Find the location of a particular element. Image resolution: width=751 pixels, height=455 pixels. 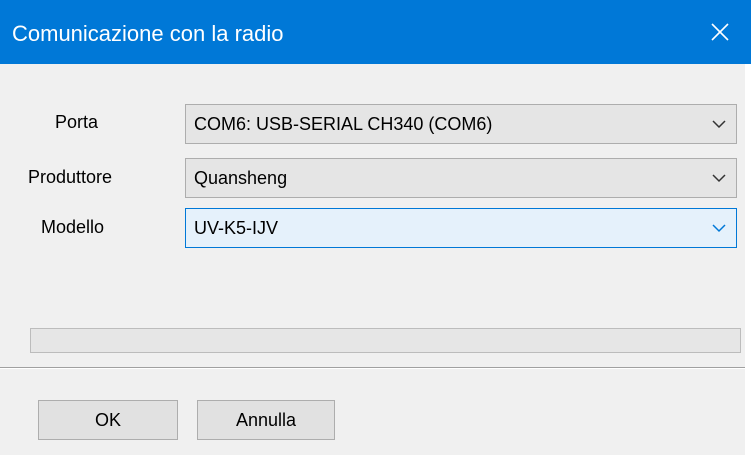

port-select-value: COM6: USB-SERIAL CH340 (COM6) is located at coordinates (343, 124).